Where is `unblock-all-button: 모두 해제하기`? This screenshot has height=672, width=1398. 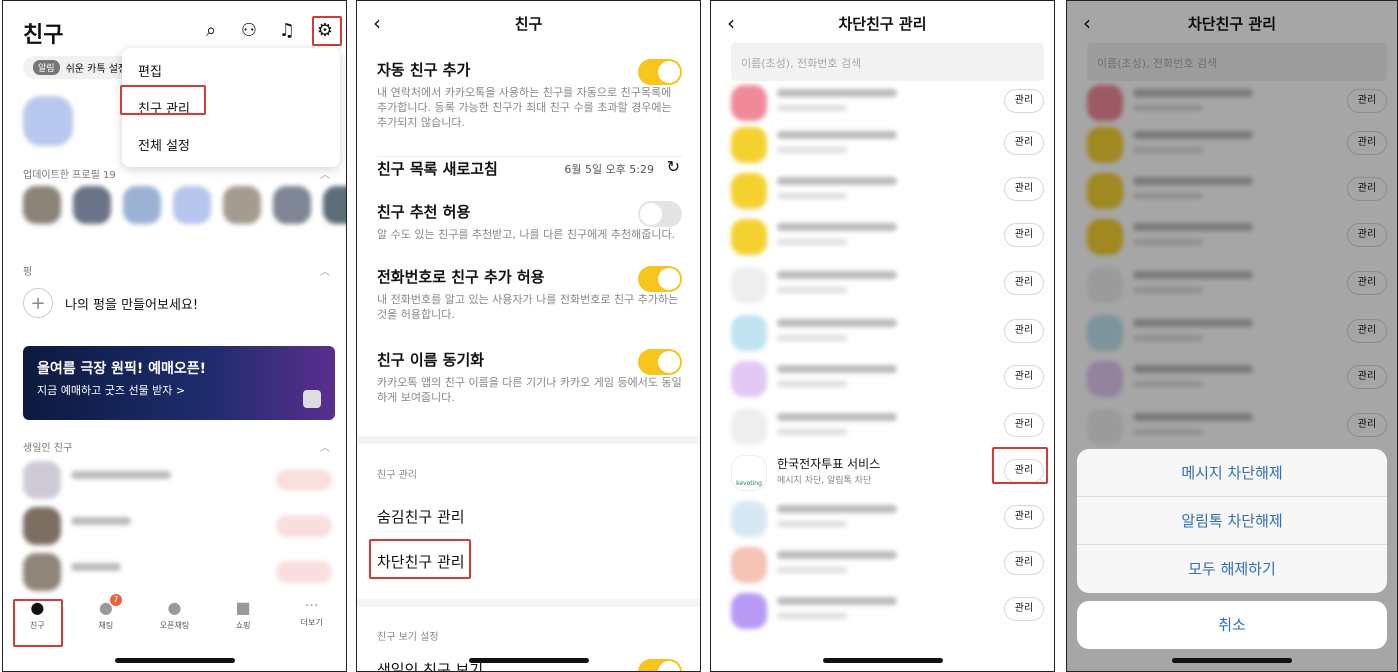
unblock-all-button: 모두 해제하기 is located at coordinates (1232, 569).